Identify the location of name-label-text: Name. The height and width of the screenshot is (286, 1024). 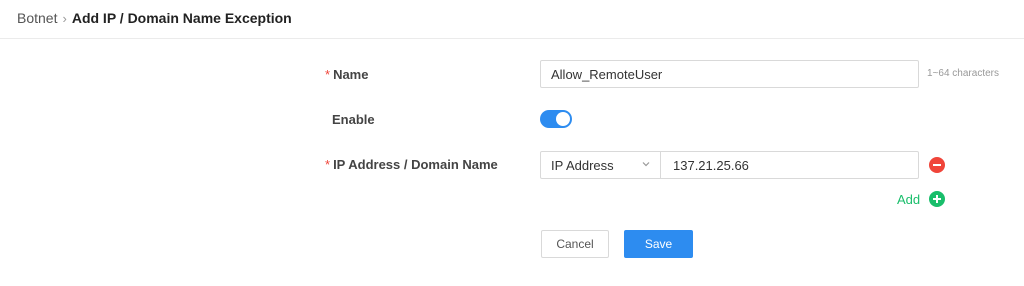
(351, 74).